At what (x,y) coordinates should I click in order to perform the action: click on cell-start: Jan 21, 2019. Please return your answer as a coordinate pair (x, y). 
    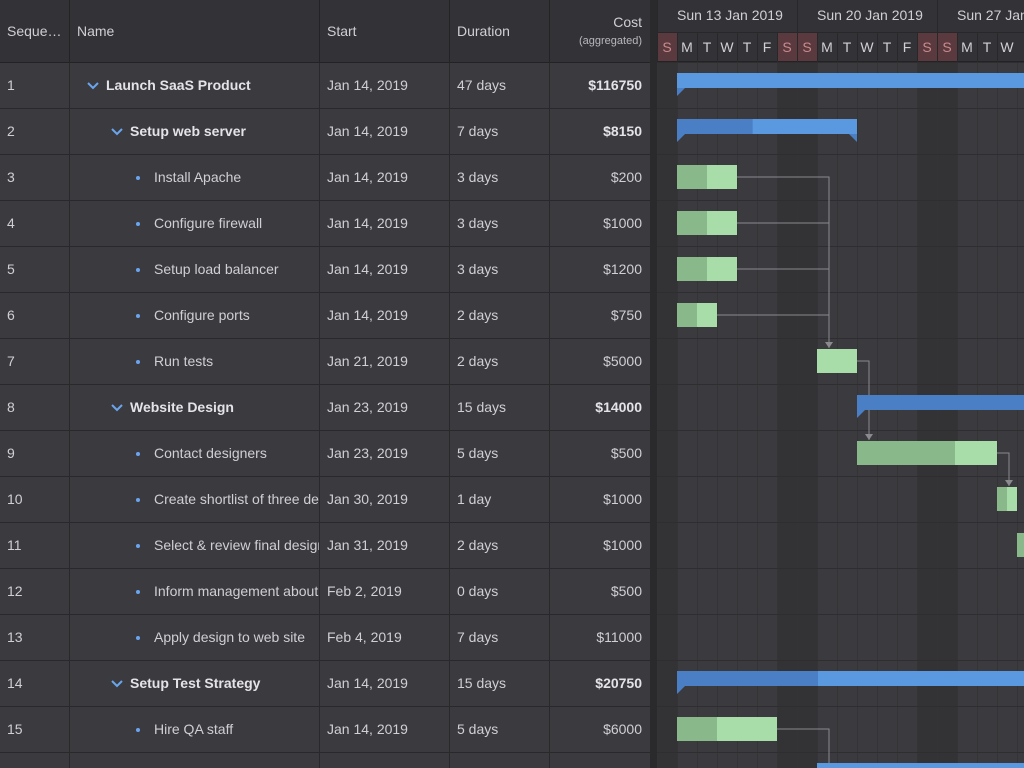
    Looking at the image, I should click on (385, 361).